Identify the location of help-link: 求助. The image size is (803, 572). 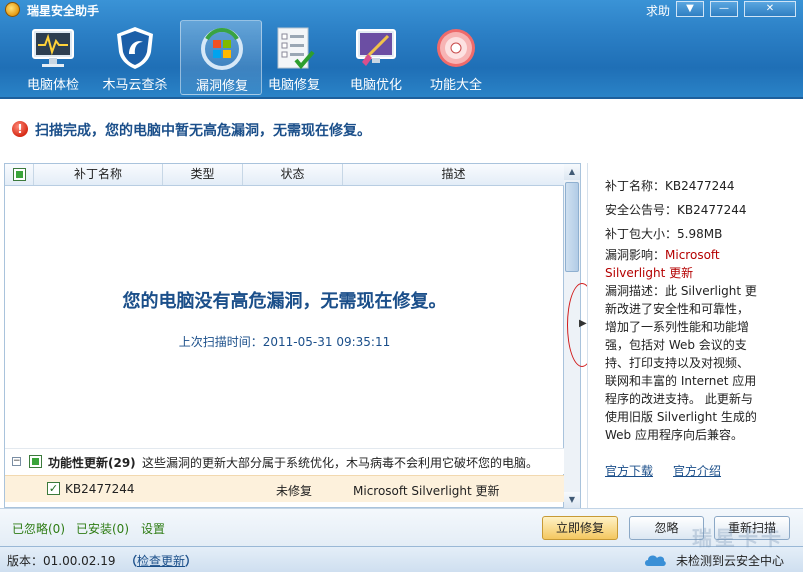
(658, 10).